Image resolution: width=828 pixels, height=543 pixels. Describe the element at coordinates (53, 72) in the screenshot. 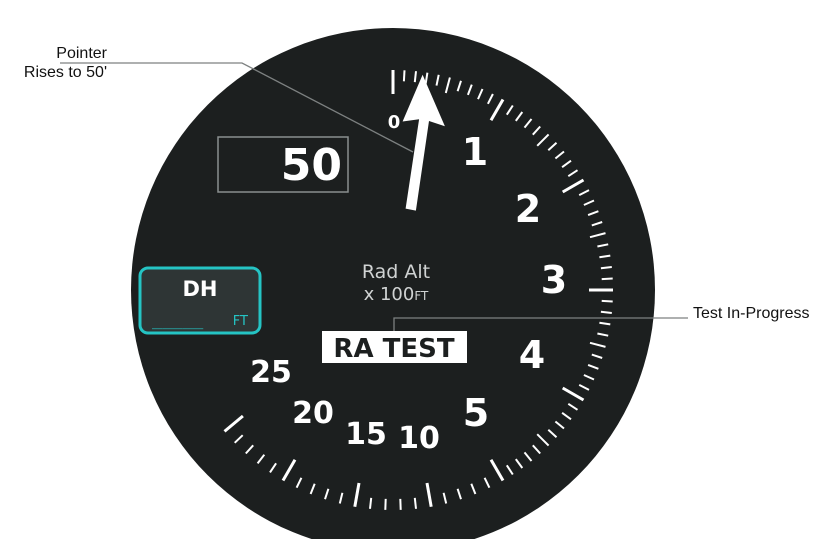

I see `pointer-callout-line2: Rises to 50'` at that location.